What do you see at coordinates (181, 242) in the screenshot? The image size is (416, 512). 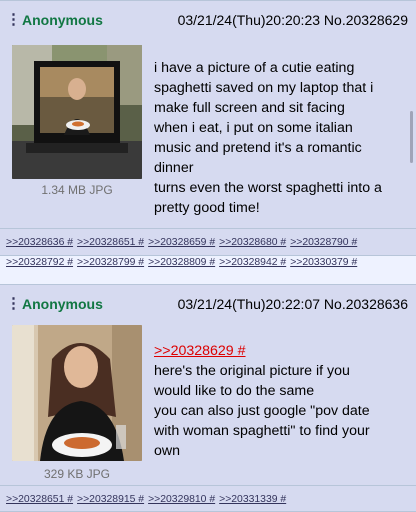 I see `reply-link: >>20328659 #` at bounding box center [181, 242].